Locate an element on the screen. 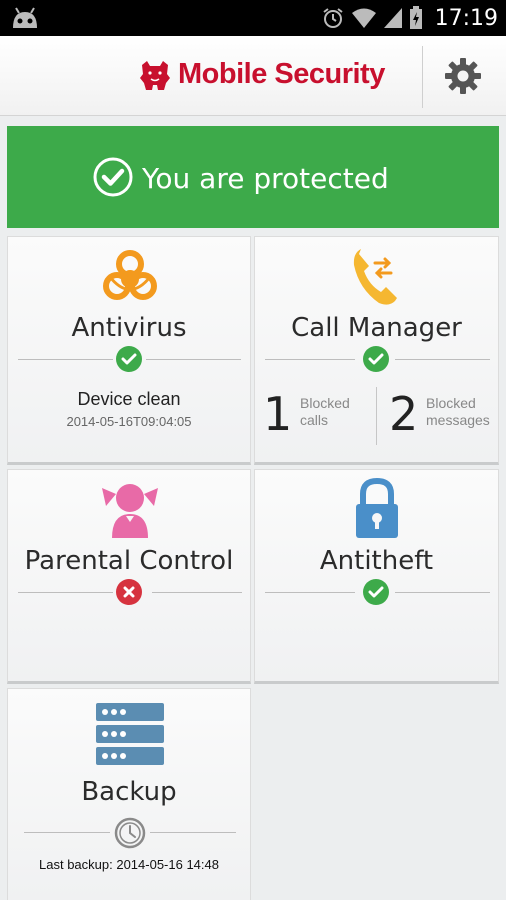  blocked-messages-label: Blocked messages is located at coordinates (458, 412).